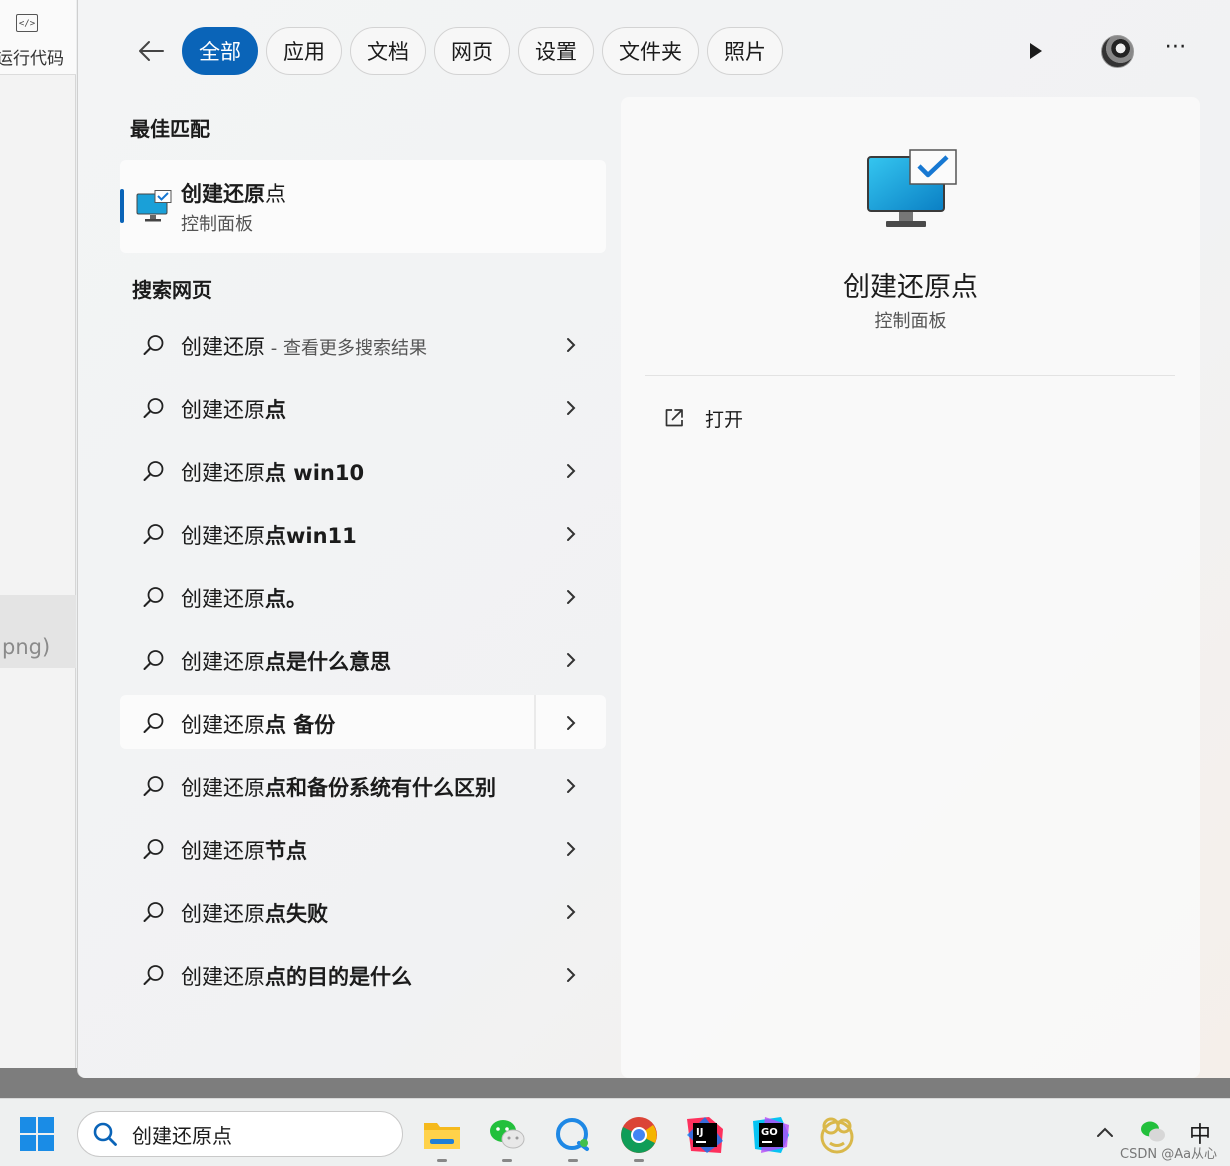  Describe the element at coordinates (286, 851) in the screenshot. I see `query-completion: 节点` at that location.